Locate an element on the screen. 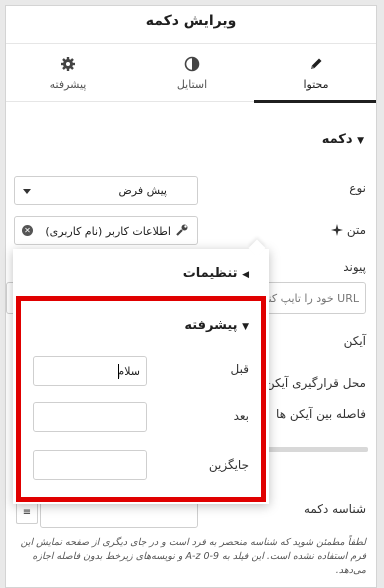 The width and height of the screenshot is (384, 588). ai-sparkle-icon is located at coordinates (337, 229).